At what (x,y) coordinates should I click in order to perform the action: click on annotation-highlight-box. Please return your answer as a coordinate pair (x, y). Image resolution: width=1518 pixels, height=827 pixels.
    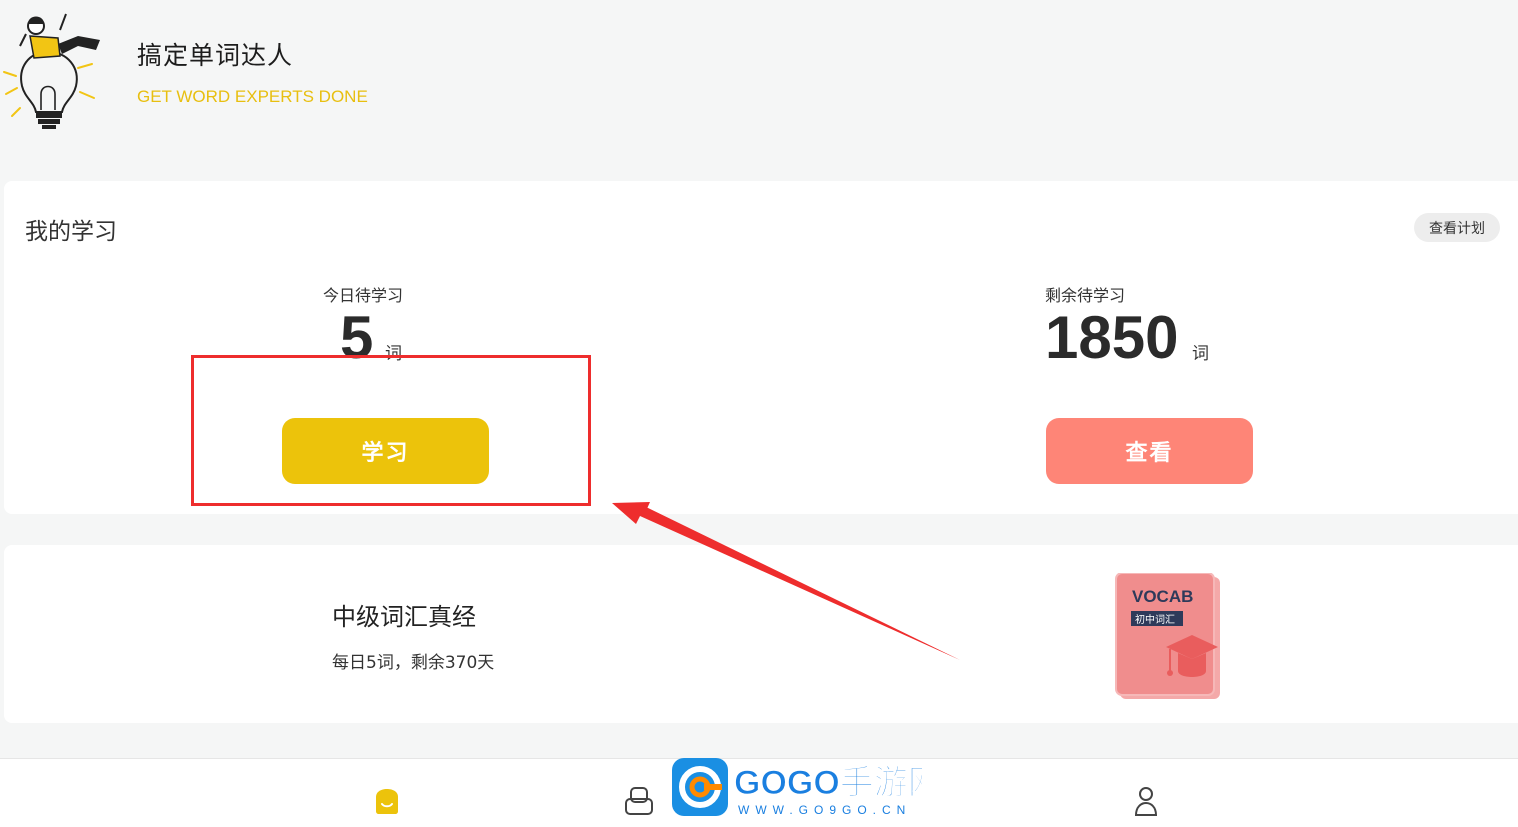
    Looking at the image, I should click on (391, 430).